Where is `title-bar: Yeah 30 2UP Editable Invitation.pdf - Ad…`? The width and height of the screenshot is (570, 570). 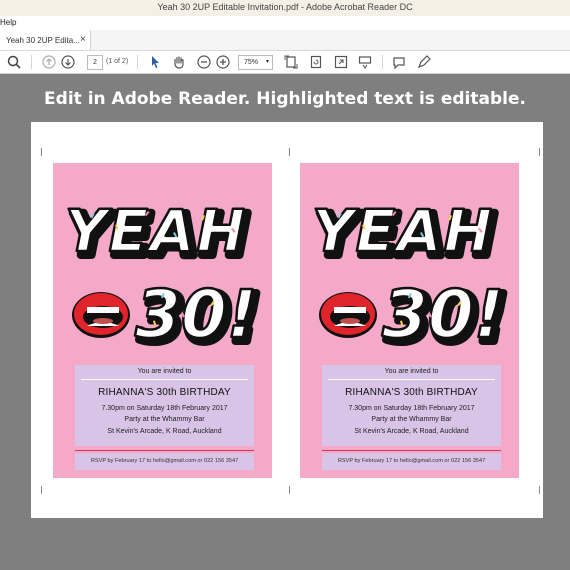 title-bar: Yeah 30 2UP Editable Invitation.pdf - Ad… is located at coordinates (285, 8).